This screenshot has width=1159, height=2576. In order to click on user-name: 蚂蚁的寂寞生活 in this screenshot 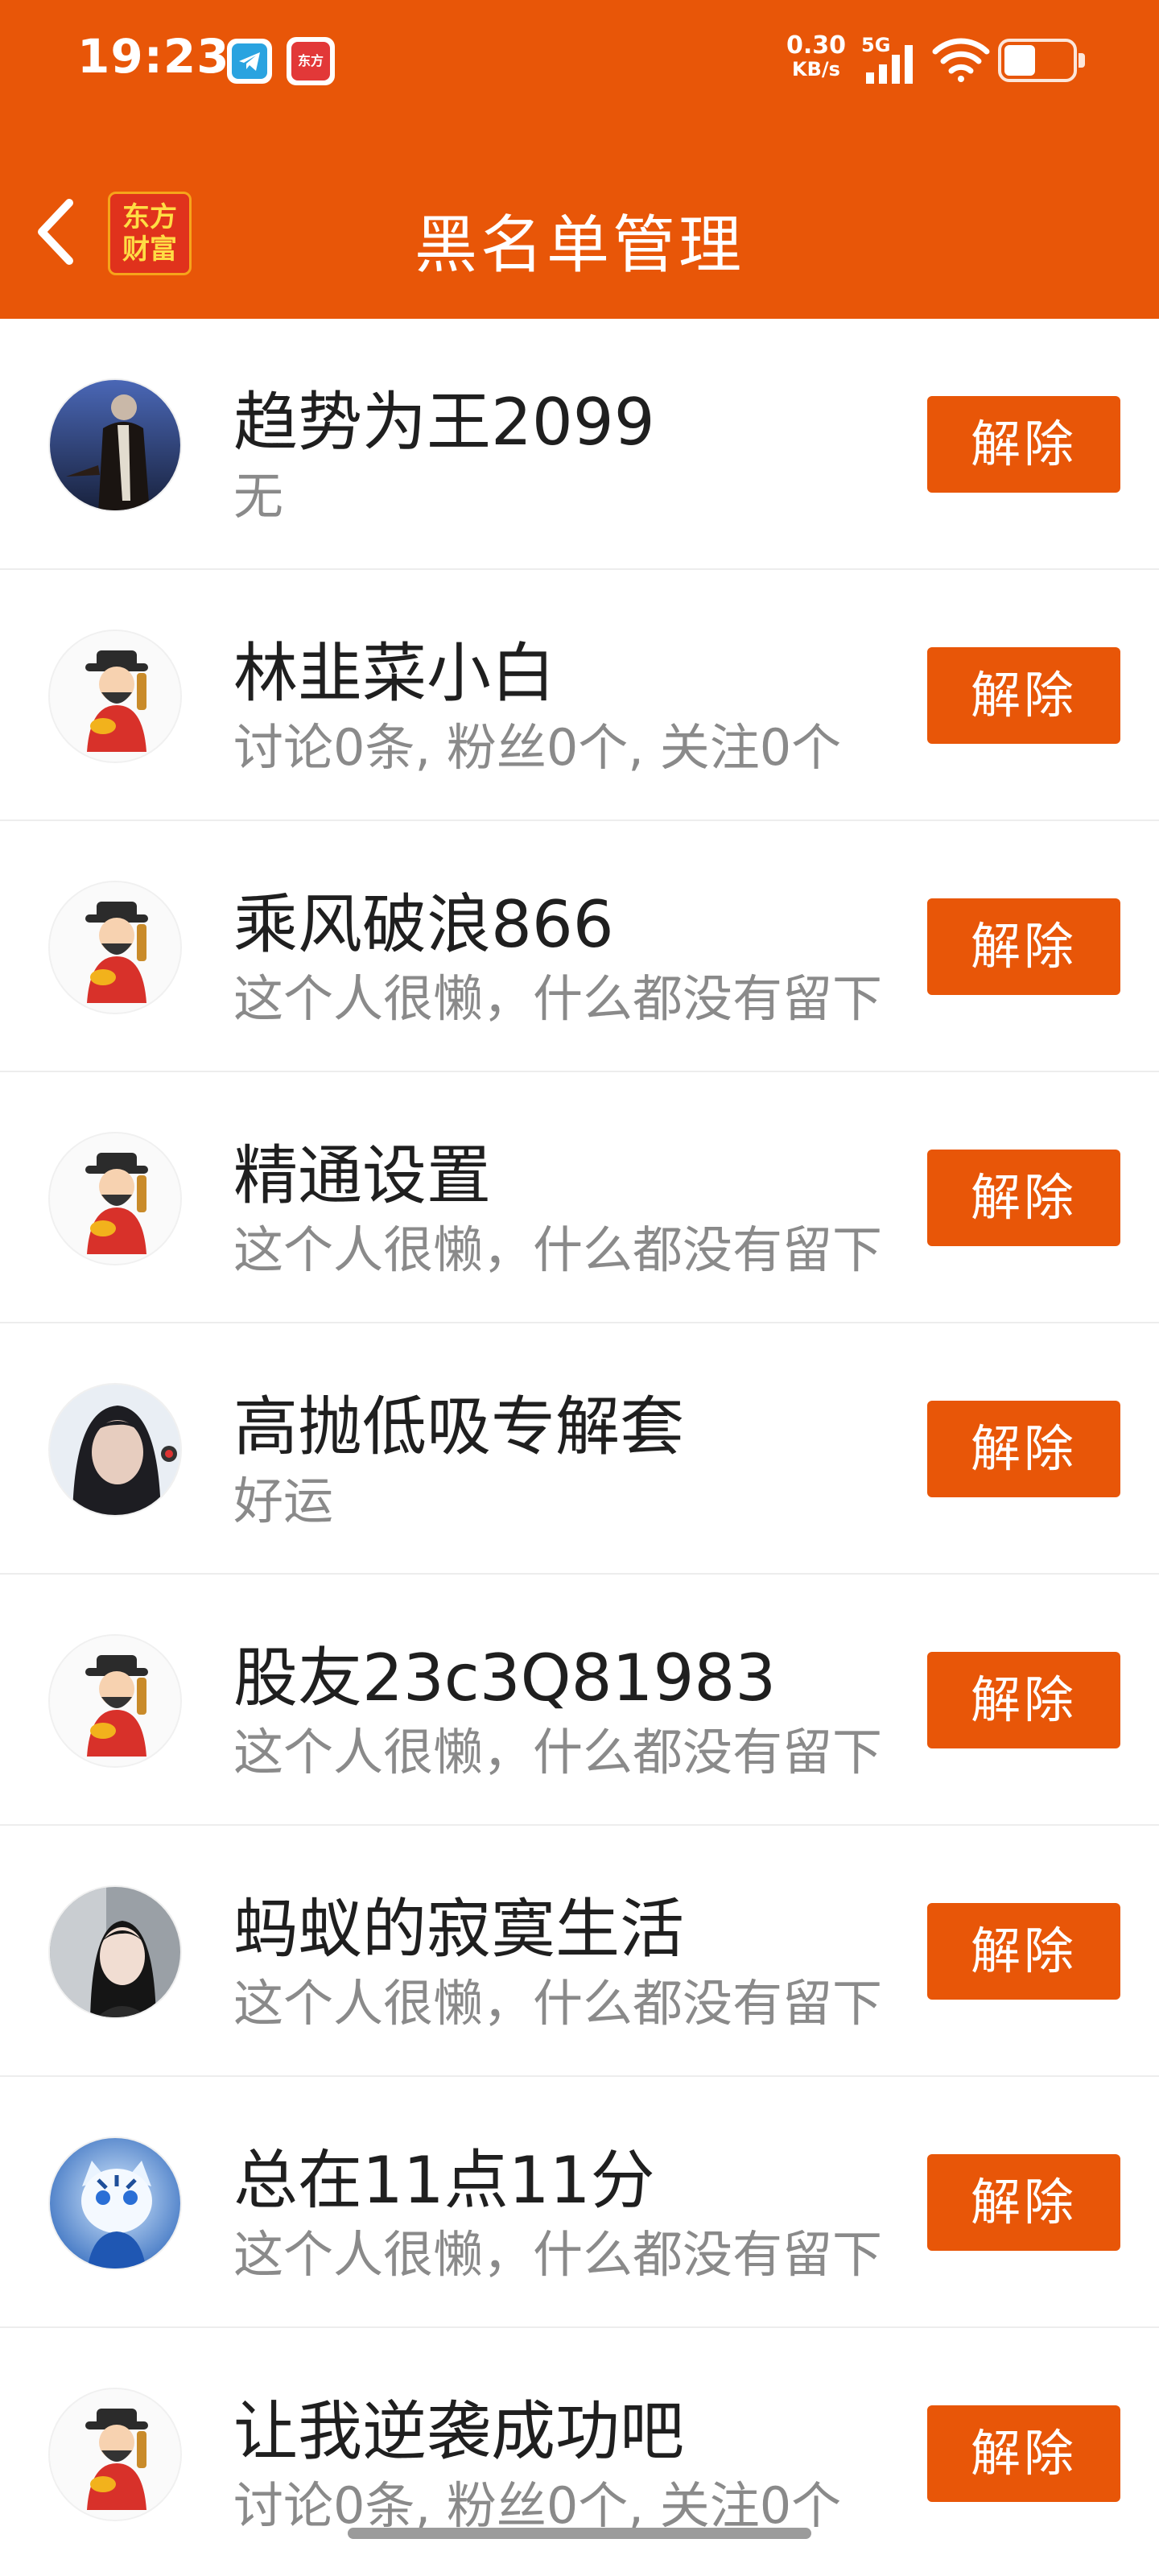, I will do `click(567, 1924)`.